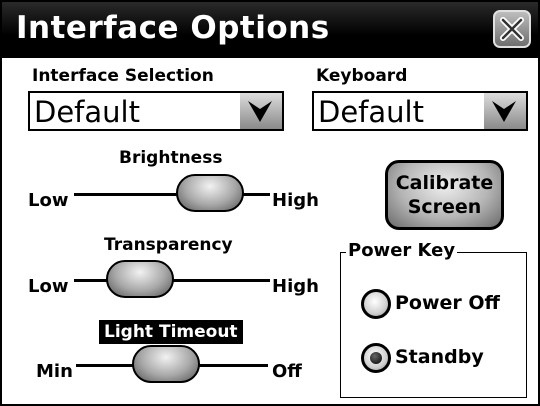 Image resolution: width=540 pixels, height=406 pixels. What do you see at coordinates (173, 28) in the screenshot?
I see `window-title: Interface Options` at bounding box center [173, 28].